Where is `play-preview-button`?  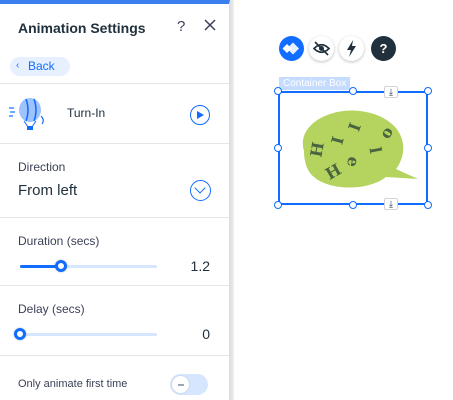 play-preview-button is located at coordinates (200, 115).